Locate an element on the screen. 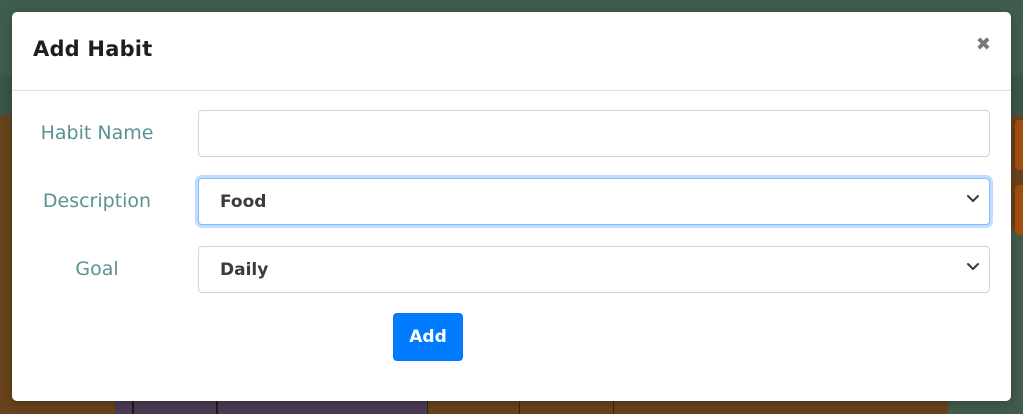 Image resolution: width=1023 pixels, height=414 pixels. habit-name-label: Habit Name is located at coordinates (97, 133).